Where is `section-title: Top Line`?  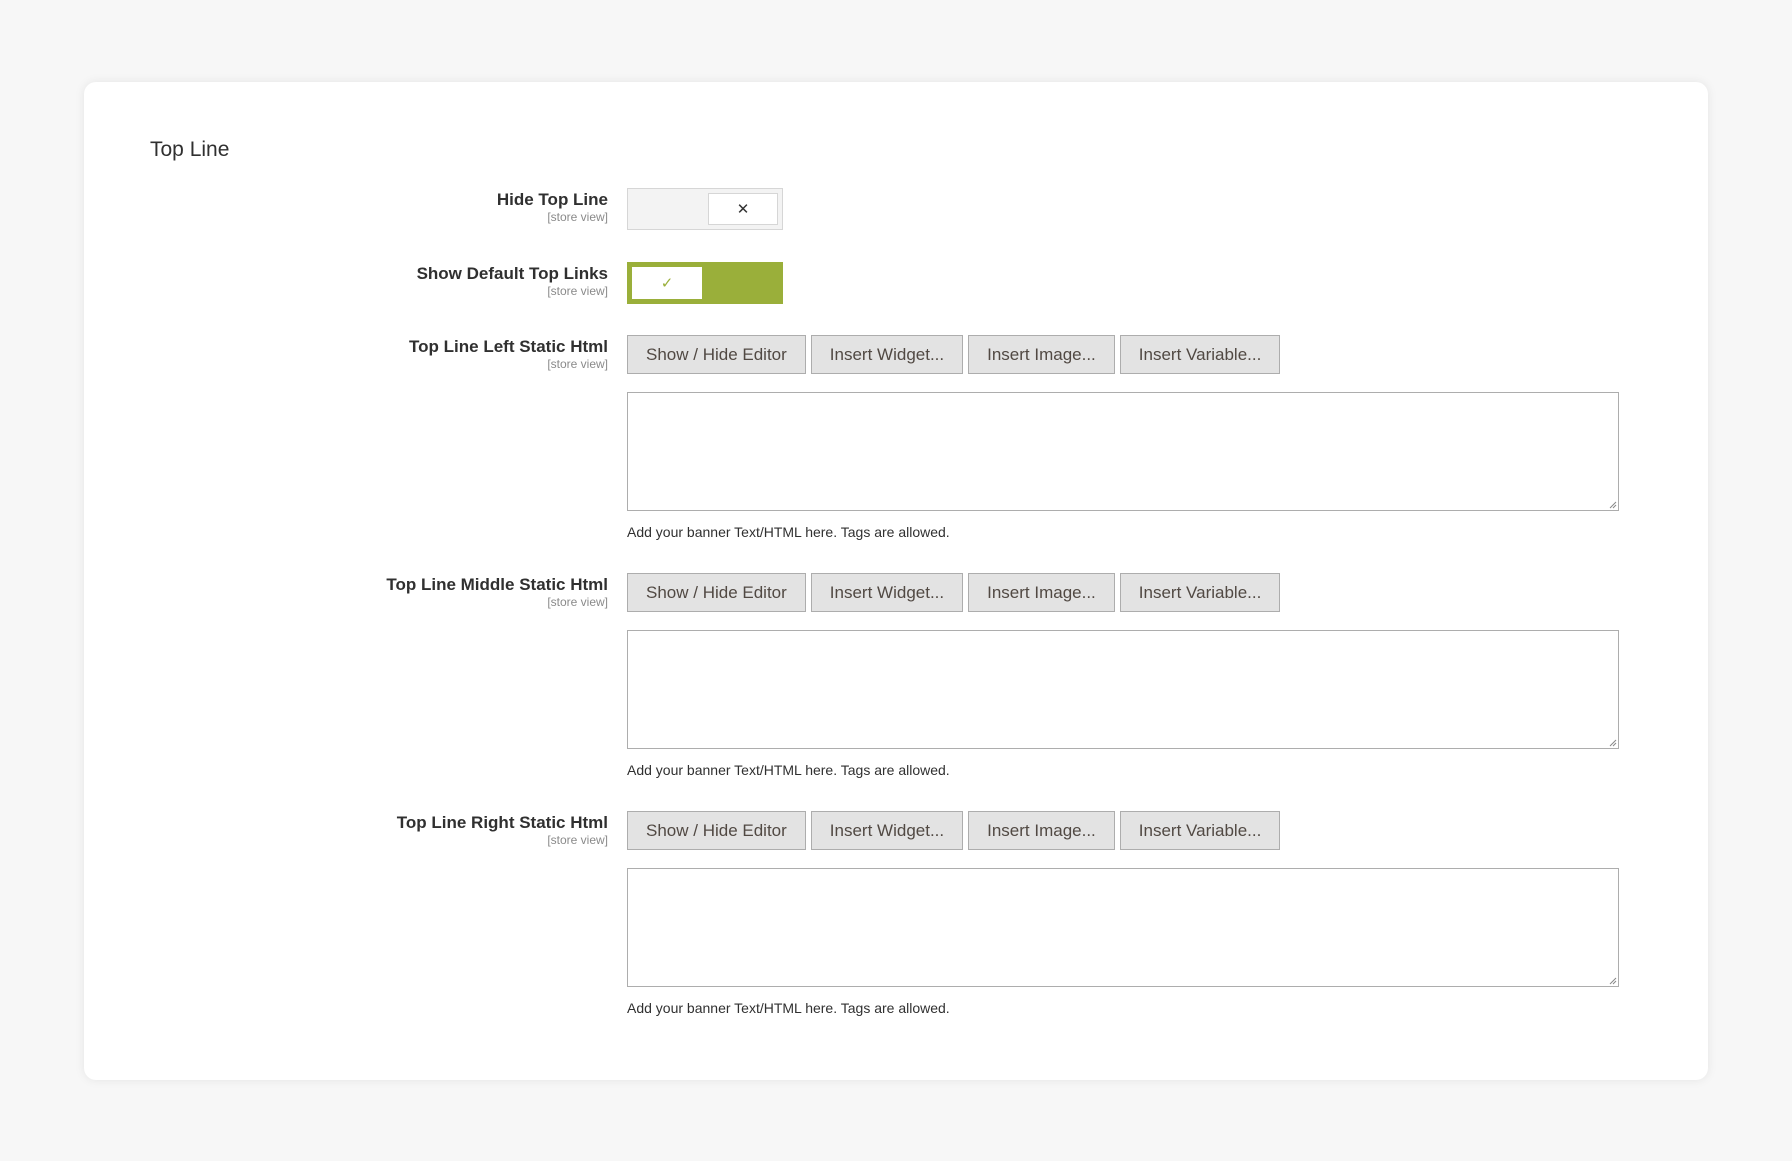 section-title: Top Line is located at coordinates (190, 149).